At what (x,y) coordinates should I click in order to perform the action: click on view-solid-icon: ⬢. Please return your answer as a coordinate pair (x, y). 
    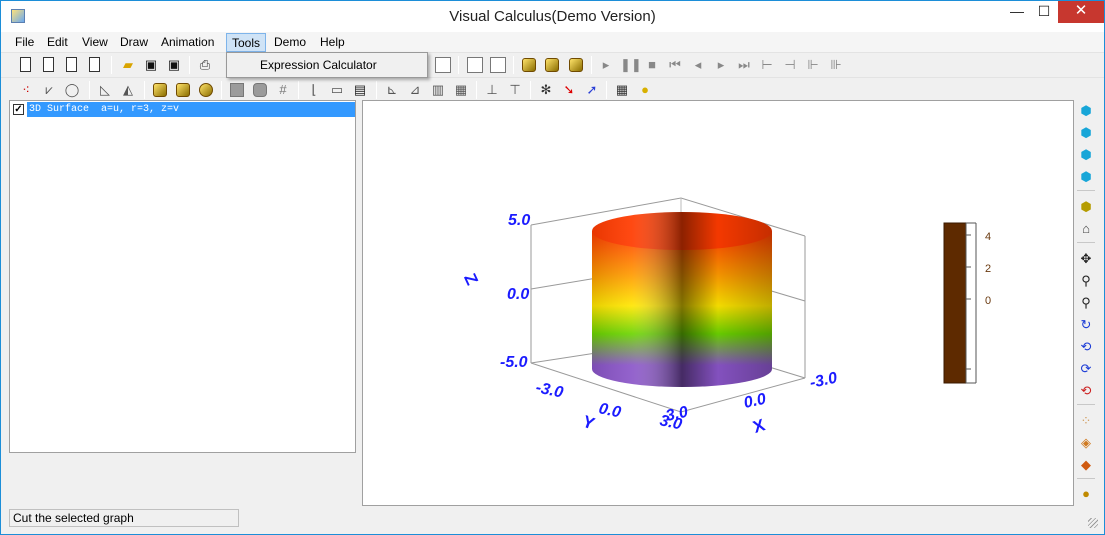
    Looking at the image, I should click on (1086, 207).